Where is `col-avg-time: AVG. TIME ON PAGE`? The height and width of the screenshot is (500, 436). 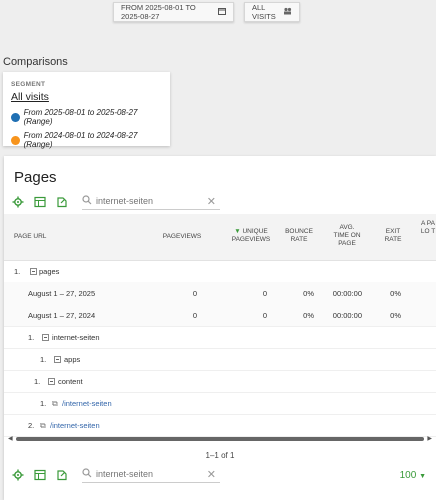
col-avg-time: AVG. TIME ON PAGE is located at coordinates (347, 236).